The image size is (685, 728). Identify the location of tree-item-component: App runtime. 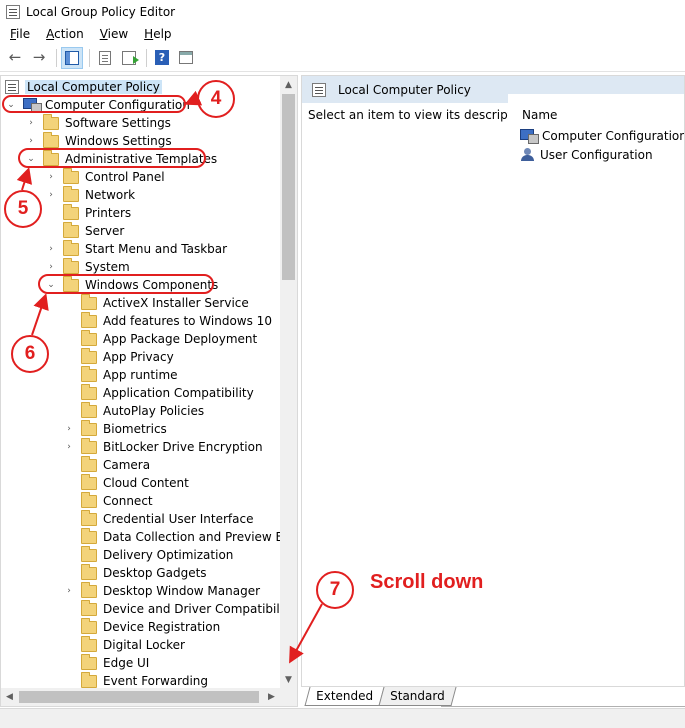
(120, 374).